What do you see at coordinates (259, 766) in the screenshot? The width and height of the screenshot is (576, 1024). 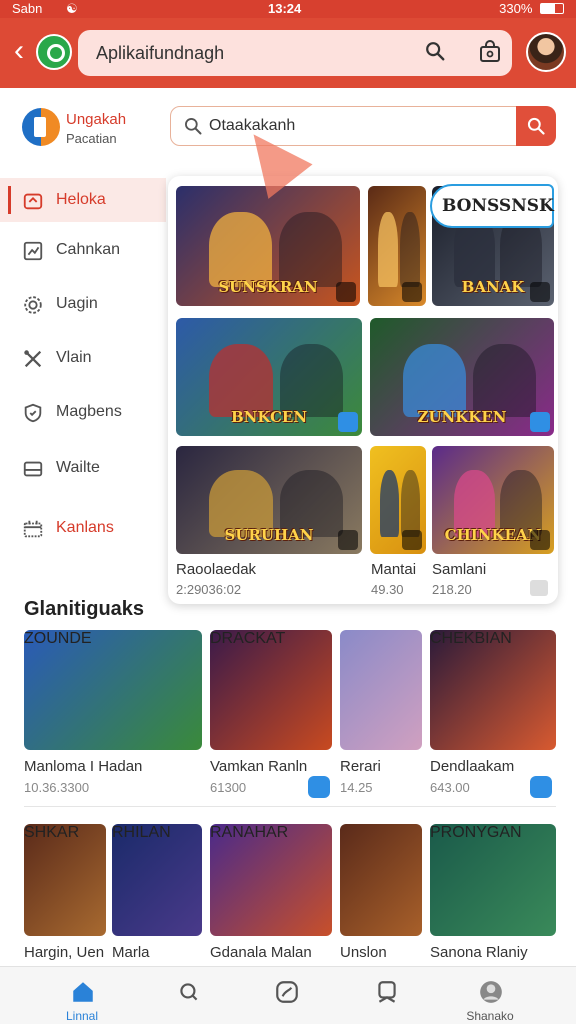 I see `game-card-title: Vamkan Ranln` at bounding box center [259, 766].